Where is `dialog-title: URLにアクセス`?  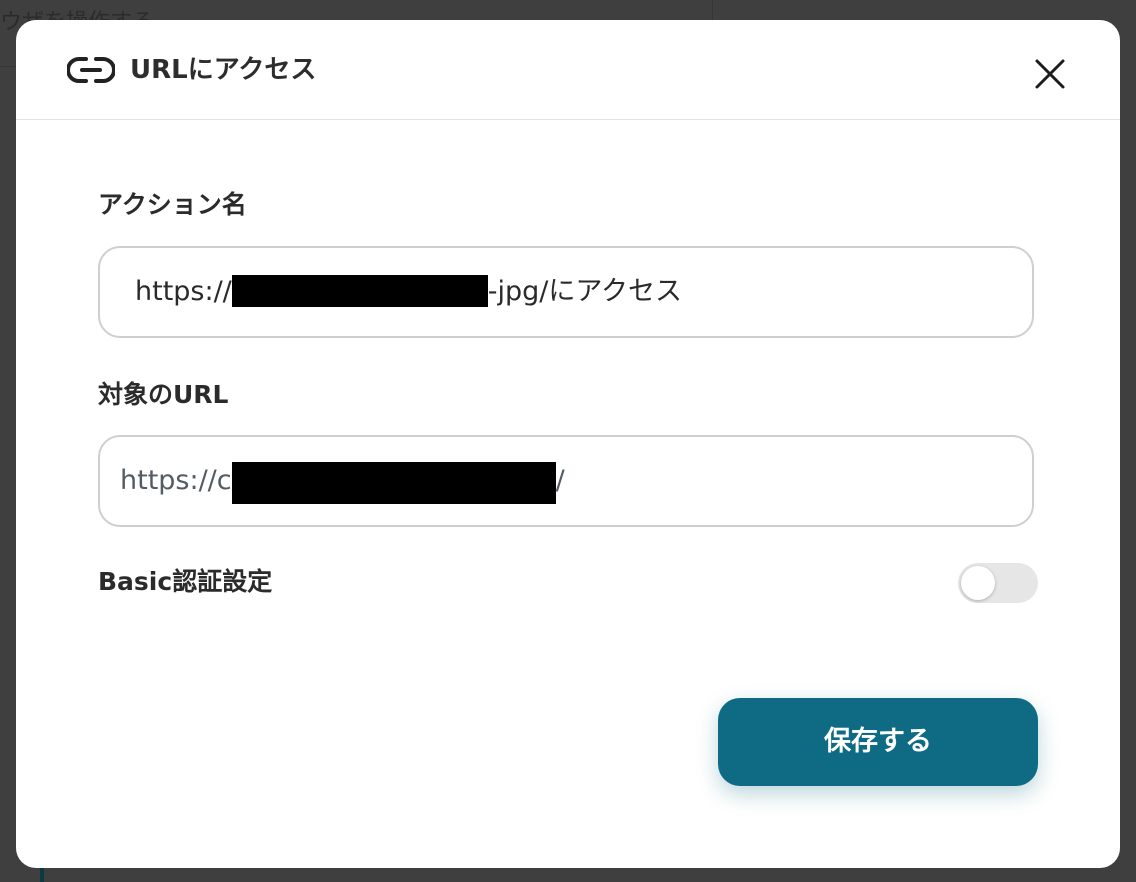
dialog-title: URLにアクセス is located at coordinates (223, 70).